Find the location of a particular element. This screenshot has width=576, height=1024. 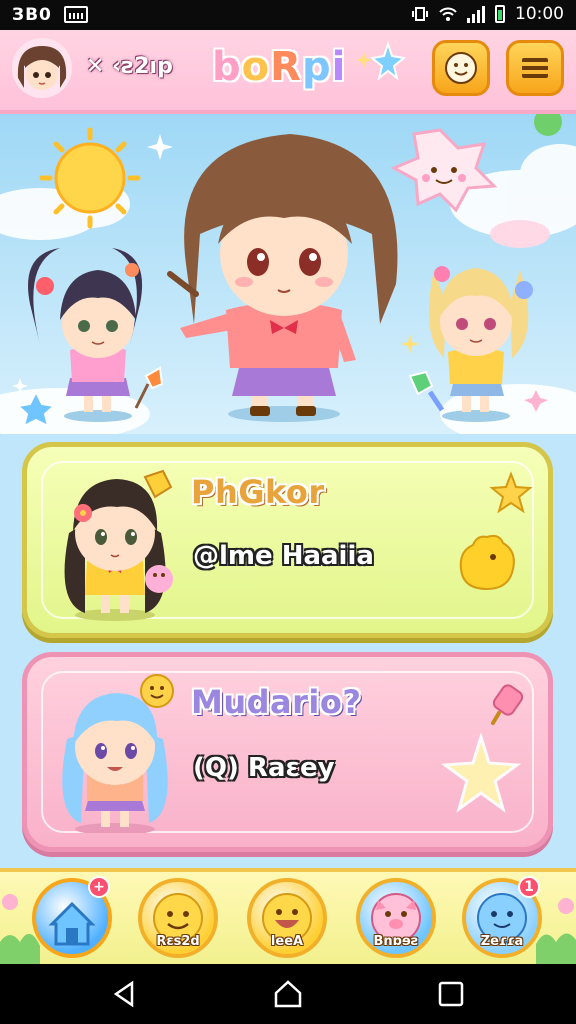

favorite-star-icon is located at coordinates (511, 493).